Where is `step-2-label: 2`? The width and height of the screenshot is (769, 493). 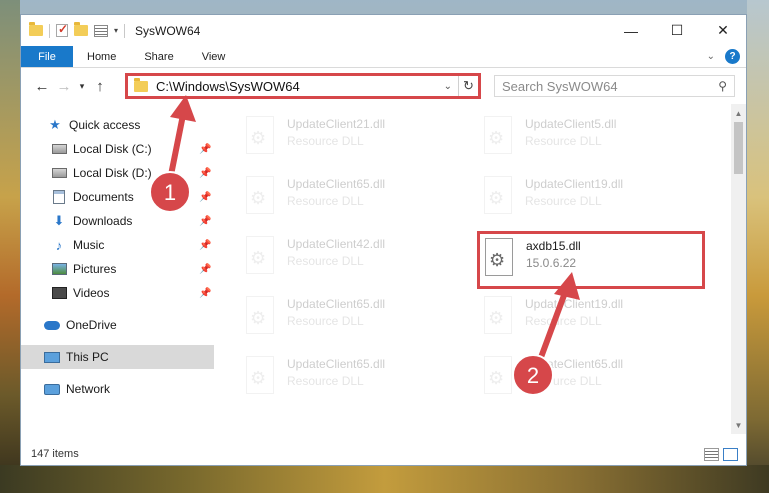 step-2-label: 2 is located at coordinates (533, 375).